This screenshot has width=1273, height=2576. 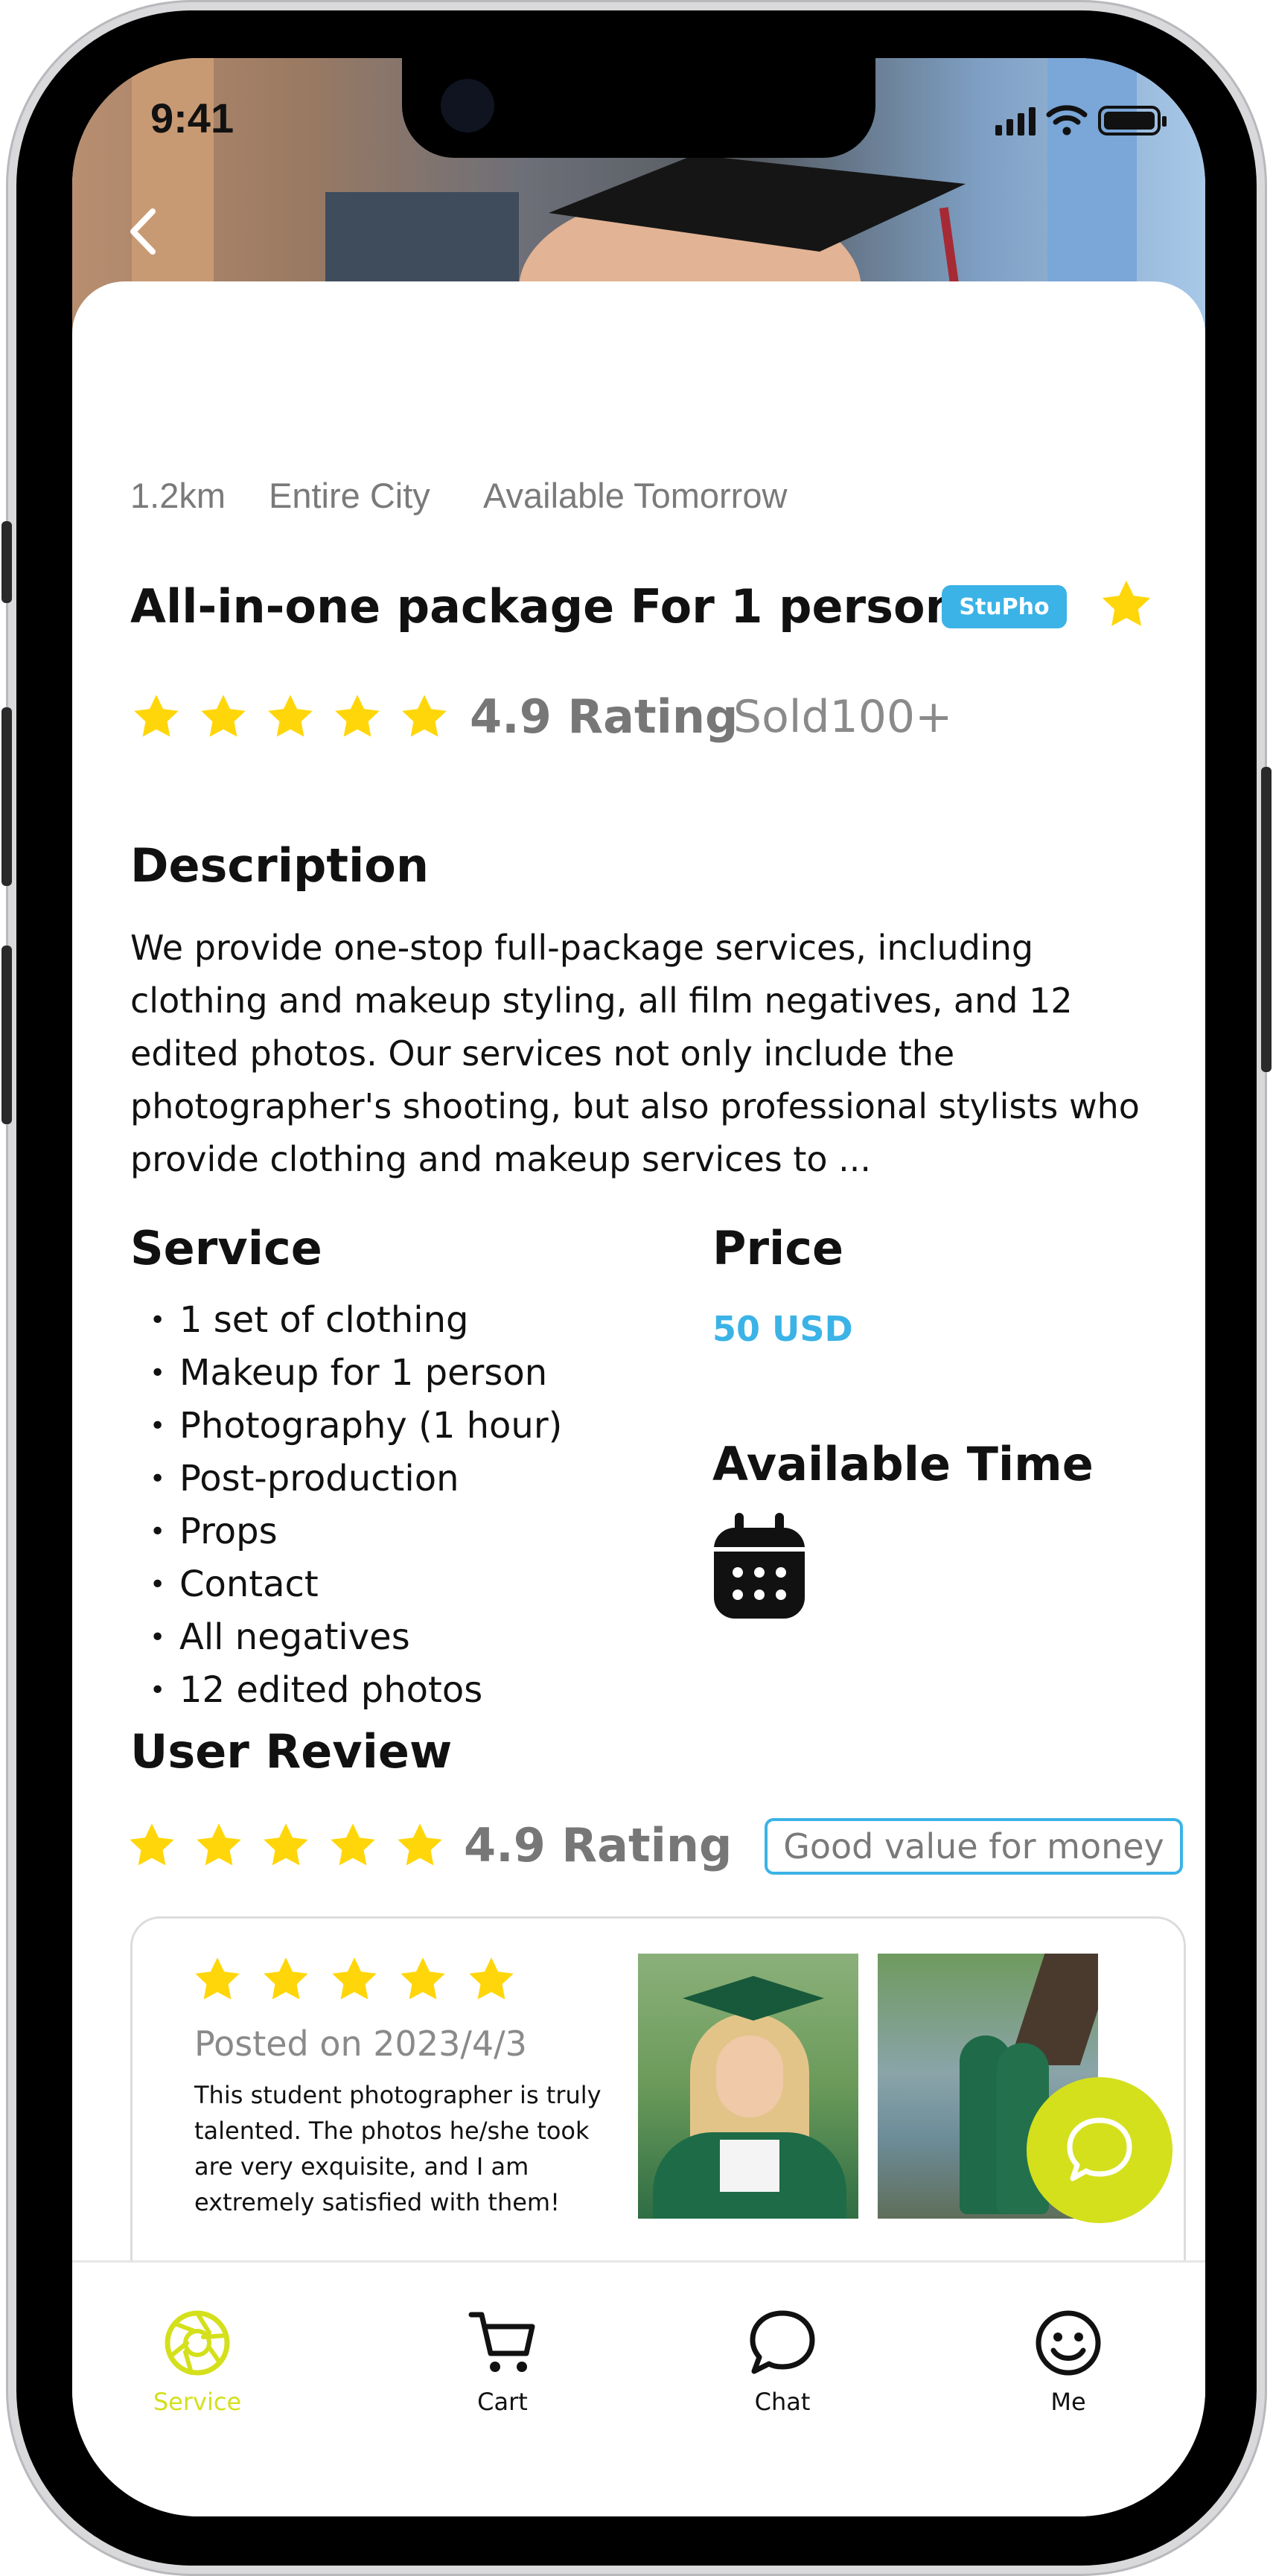 What do you see at coordinates (636, 495) in the screenshot?
I see `availability-label: Available Tomorrow` at bounding box center [636, 495].